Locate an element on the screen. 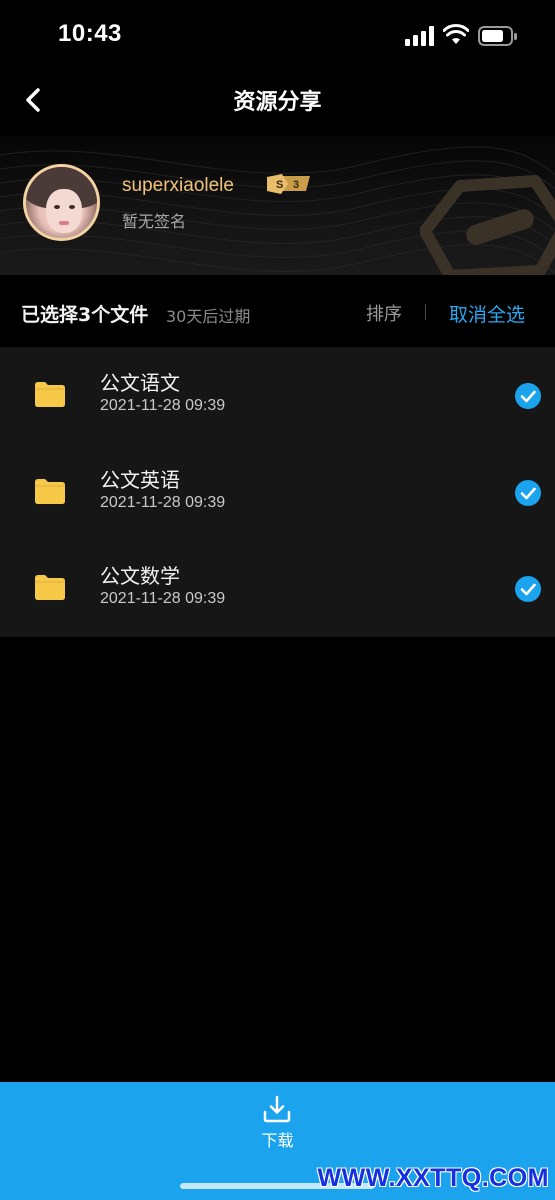 The width and height of the screenshot is (555, 1200). download-button: 下载 WWW.XXTTQ.COM is located at coordinates (277, 1141).